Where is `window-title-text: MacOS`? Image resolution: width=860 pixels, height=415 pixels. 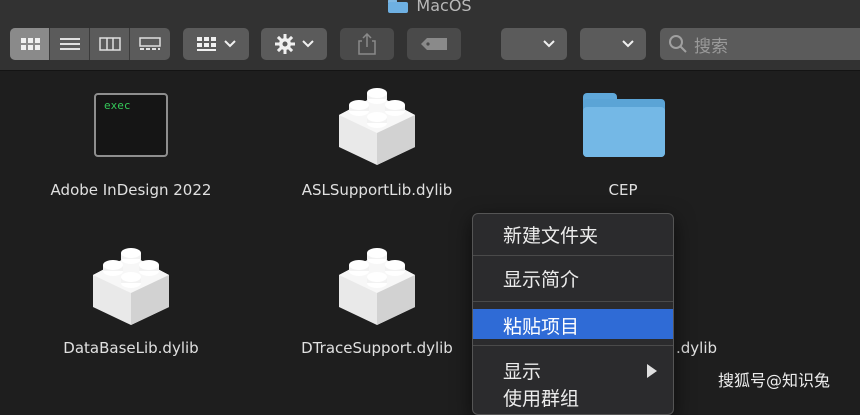
window-title-text: MacOS is located at coordinates (444, 7).